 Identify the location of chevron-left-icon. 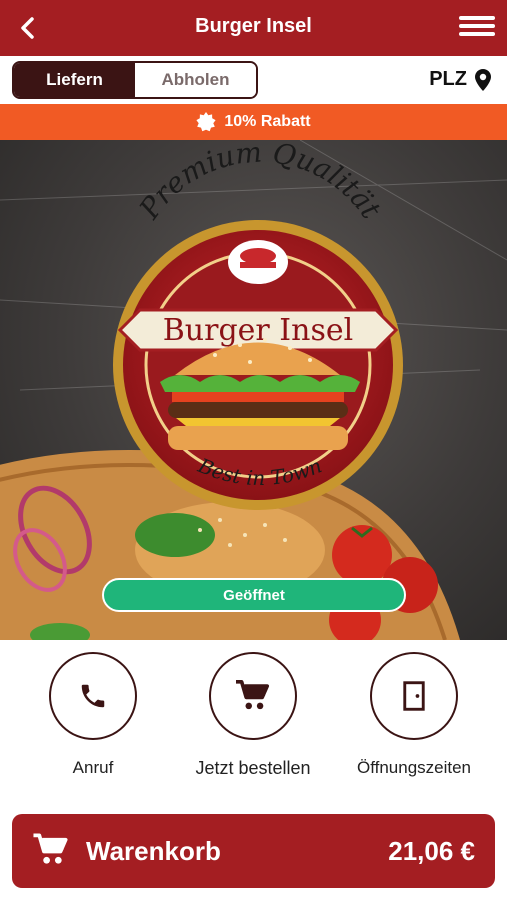
(27, 28).